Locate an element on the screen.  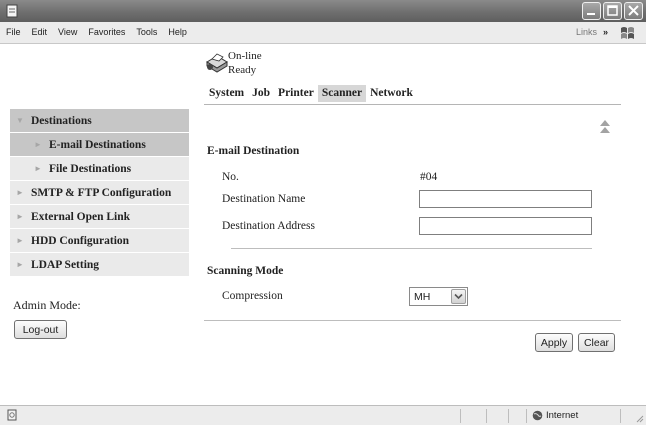
nav-file-destinations: ► File Destinations is located at coordinates (99, 169).